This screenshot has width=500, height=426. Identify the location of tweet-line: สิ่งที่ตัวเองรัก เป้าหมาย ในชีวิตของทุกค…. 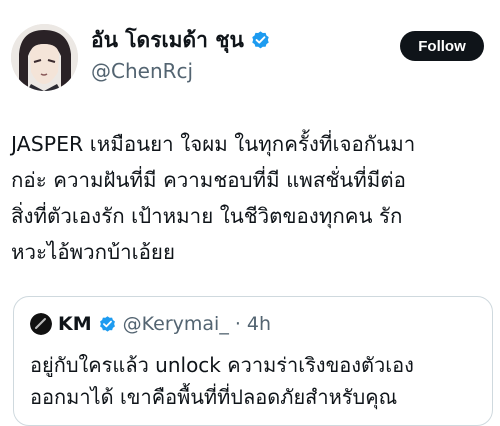
(207, 216).